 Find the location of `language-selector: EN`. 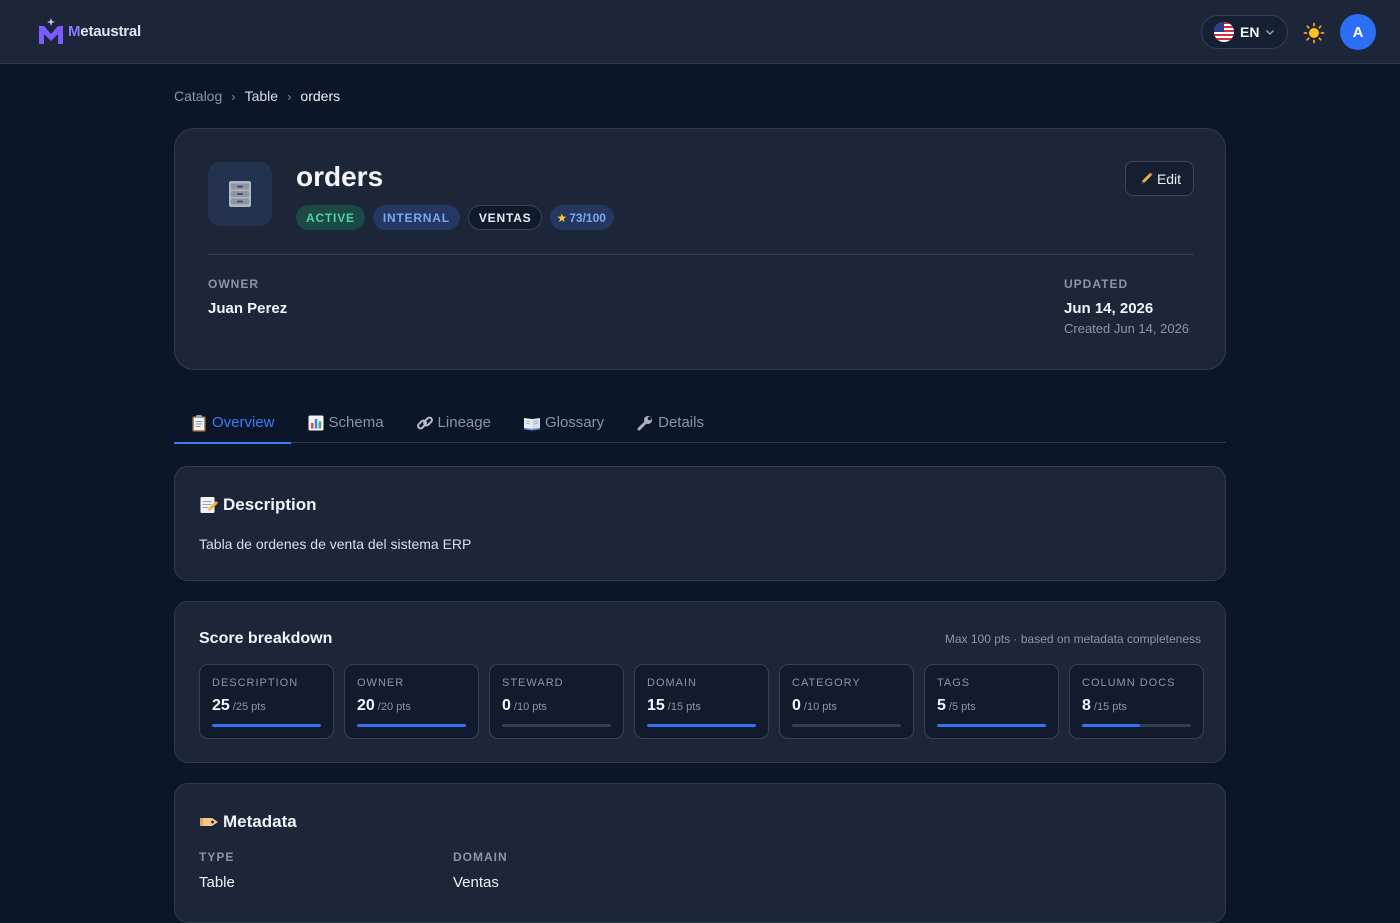

language-selector: EN is located at coordinates (1244, 32).